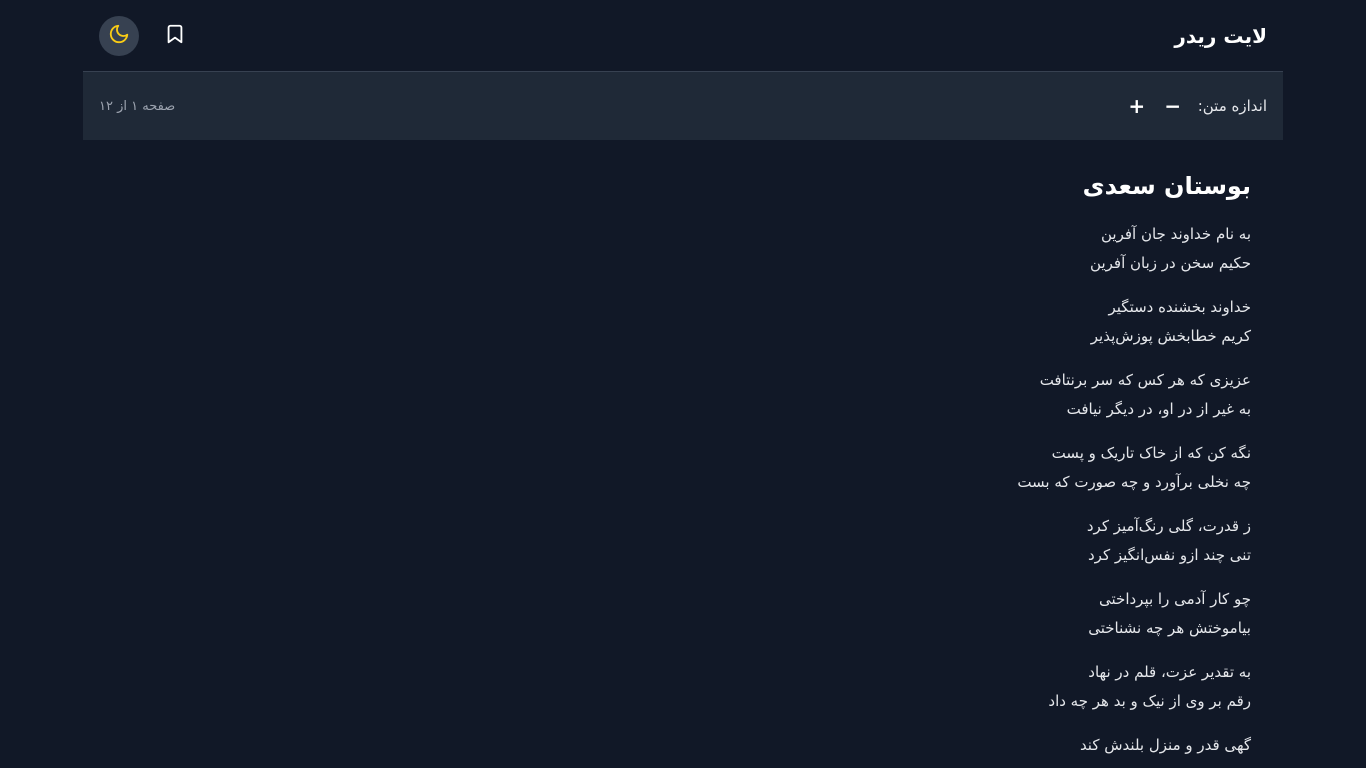 The width and height of the screenshot is (1366, 768). I want to click on text-size-controls: اندازه متن: − +, so click(1196, 106).